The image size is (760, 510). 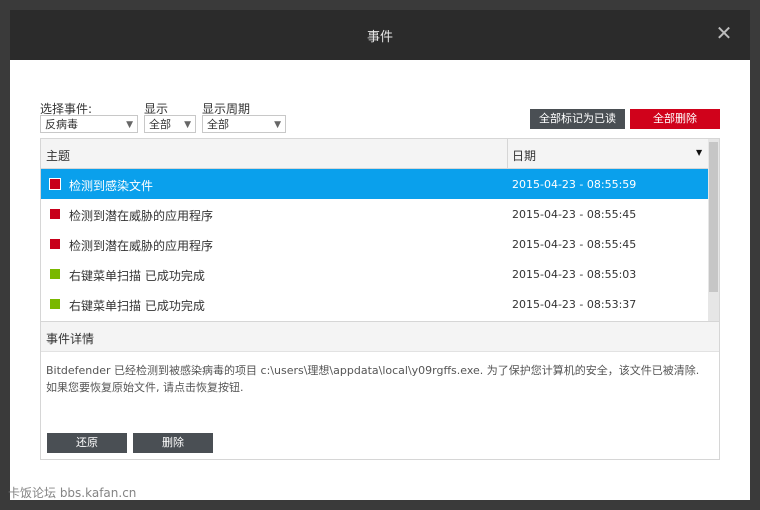 What do you see at coordinates (218, 124) in the screenshot?
I see `period-value: 全部` at bounding box center [218, 124].